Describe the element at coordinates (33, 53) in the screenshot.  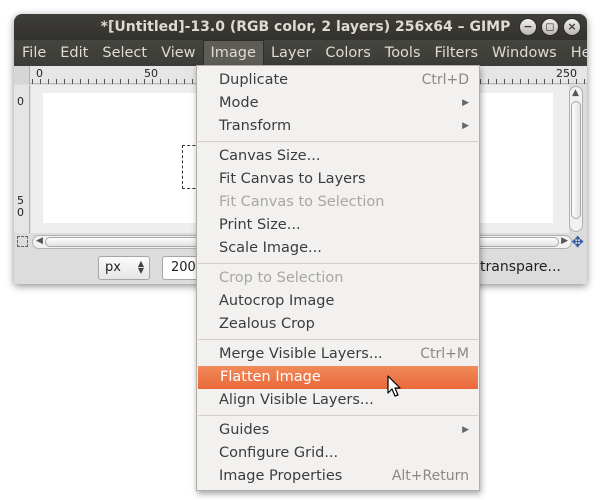
I see `menu-file: File` at that location.